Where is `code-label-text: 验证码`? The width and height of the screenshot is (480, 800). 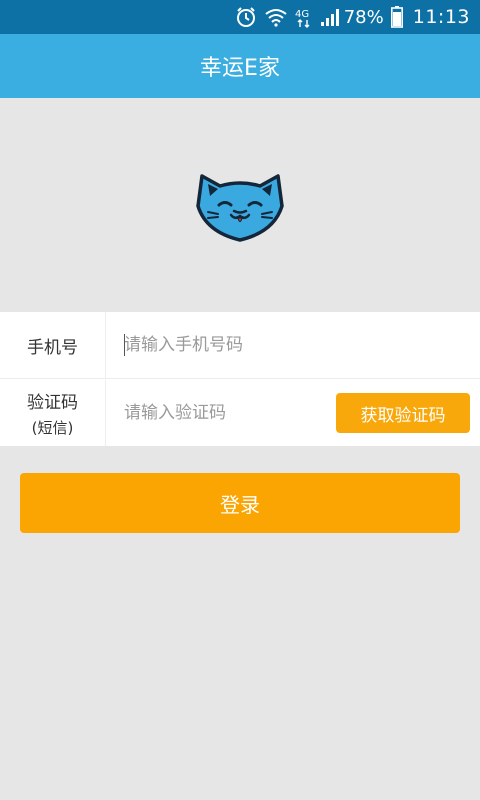
code-label-text: 验证码 is located at coordinates (52, 403).